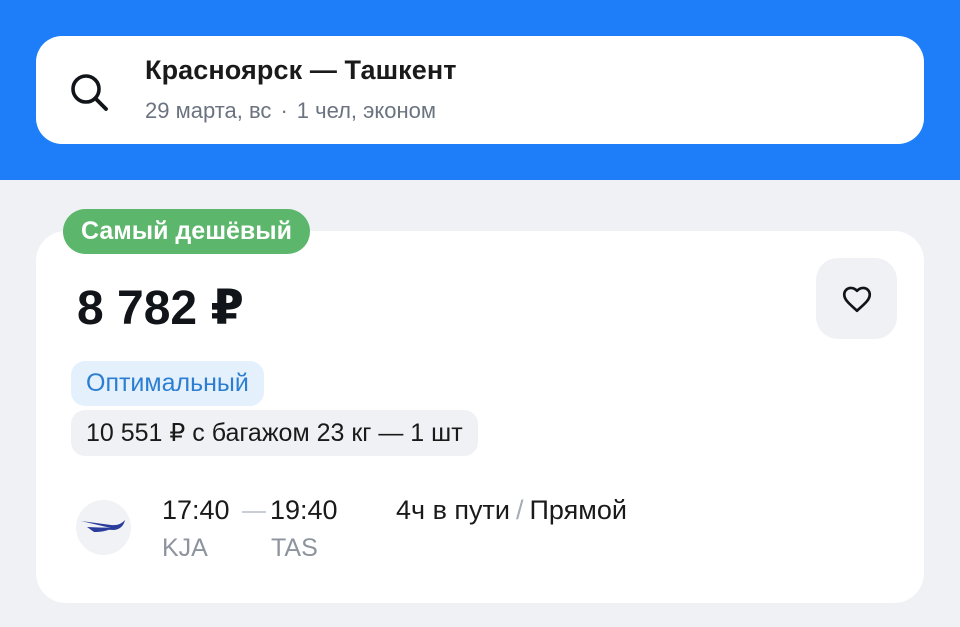 The image size is (960, 627). I want to click on cheapest-badge: Самый дешёвый, so click(187, 231).